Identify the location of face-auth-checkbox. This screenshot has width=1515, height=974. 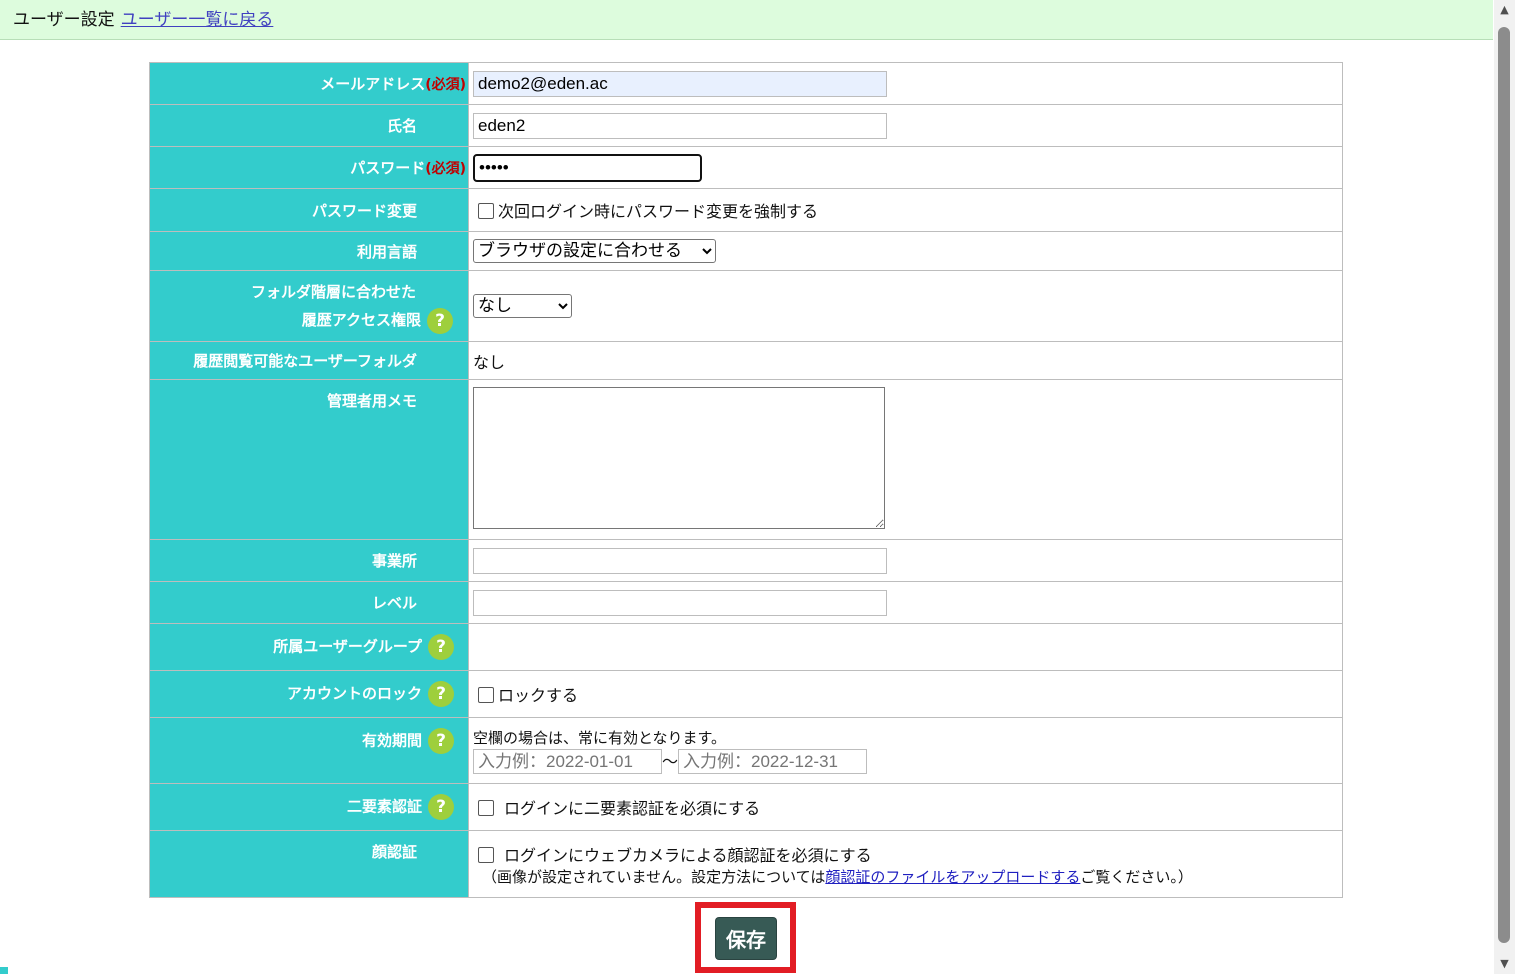
(486, 854).